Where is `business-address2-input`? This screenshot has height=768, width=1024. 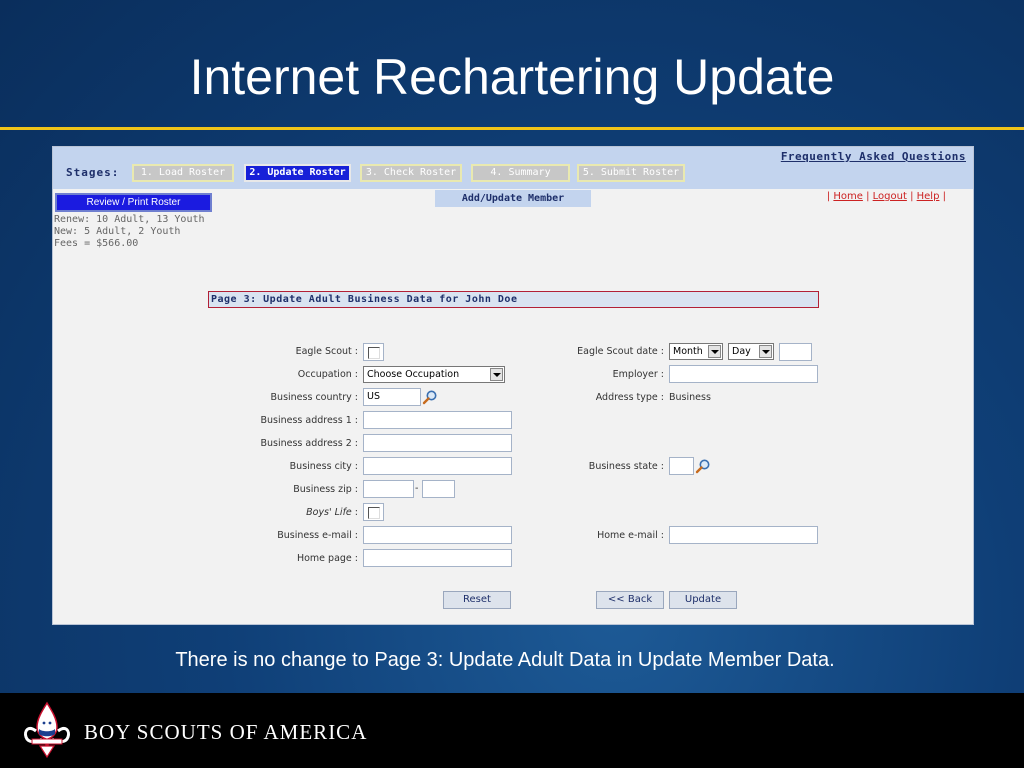
business-address2-input is located at coordinates (437, 443).